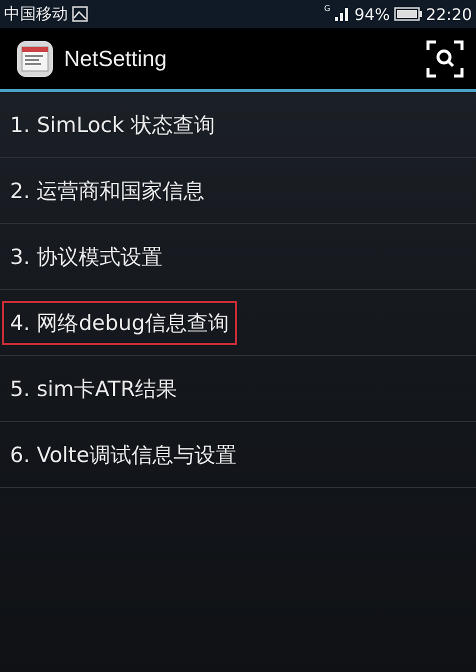  What do you see at coordinates (35, 59) in the screenshot?
I see `app-icon` at bounding box center [35, 59].